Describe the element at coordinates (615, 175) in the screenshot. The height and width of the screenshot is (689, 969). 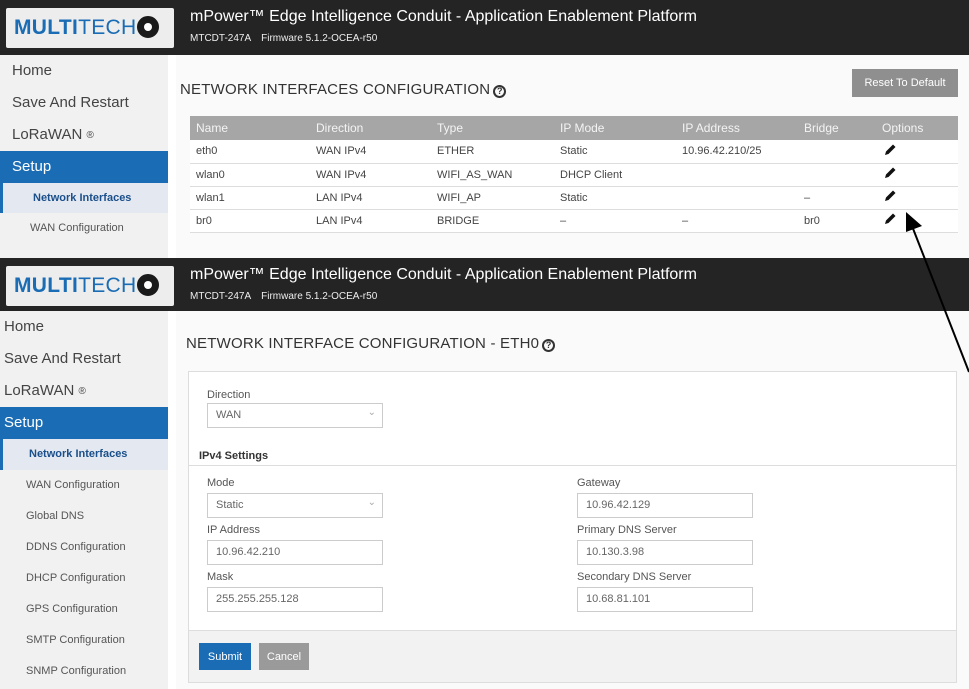
I see `cell-ip-mode: DHCP Client` at that location.